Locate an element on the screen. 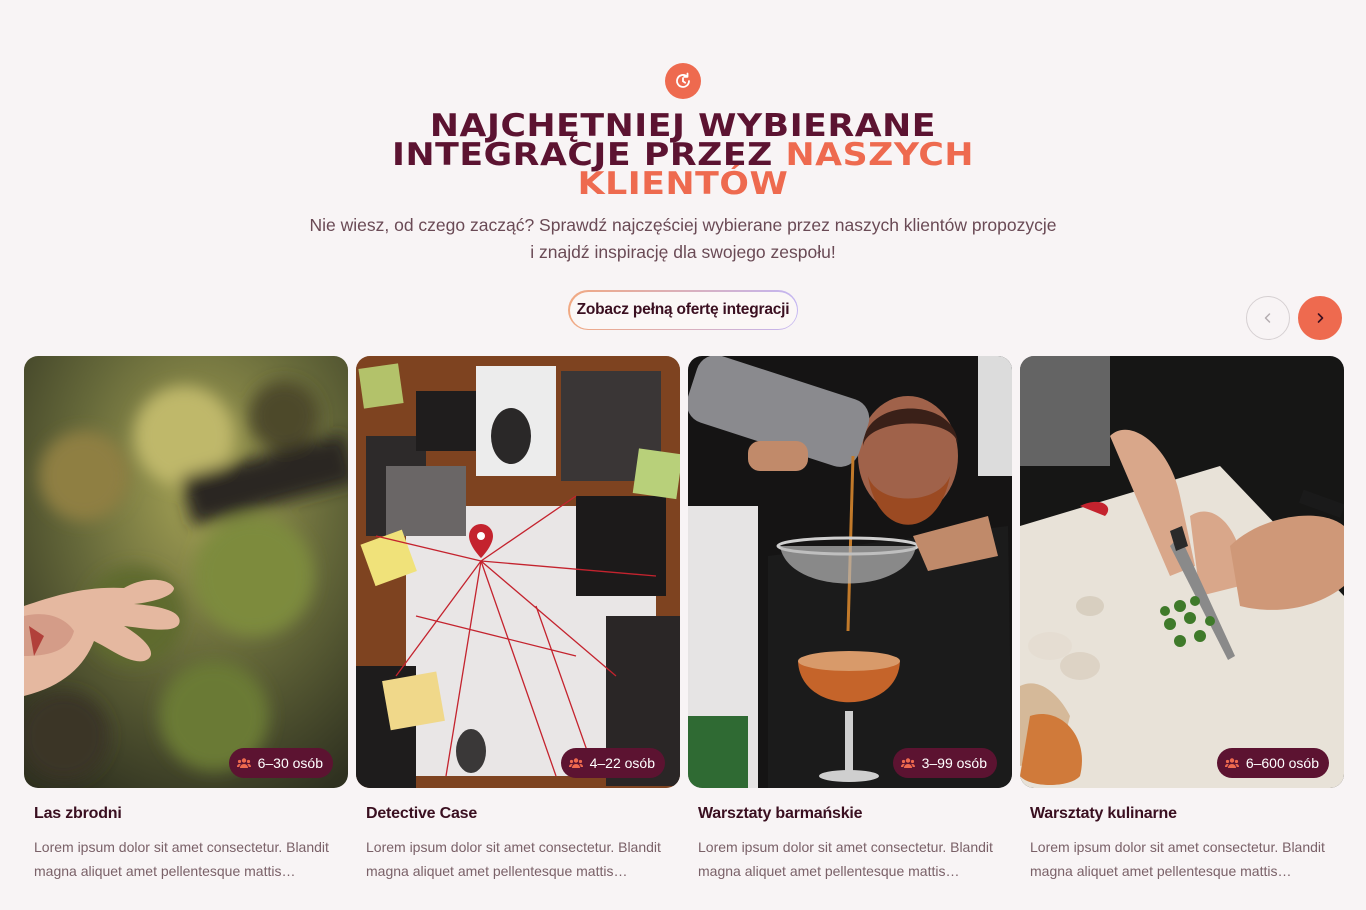 This screenshot has width=1366, height=910. subtitle-line-2: i znajdź inspirację dla swojego zespołu! is located at coordinates (683, 252).